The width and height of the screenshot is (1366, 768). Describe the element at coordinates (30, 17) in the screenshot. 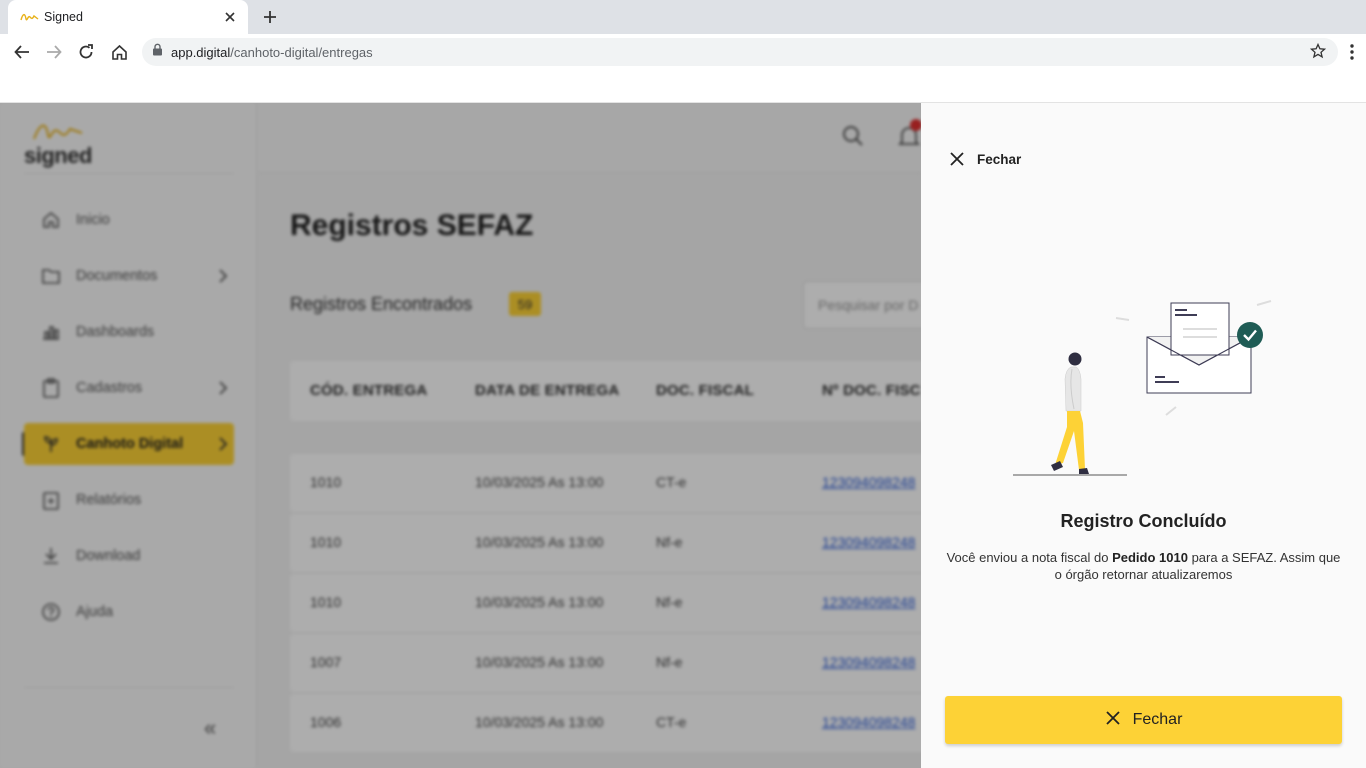

I see `signed-favicon-icon` at that location.